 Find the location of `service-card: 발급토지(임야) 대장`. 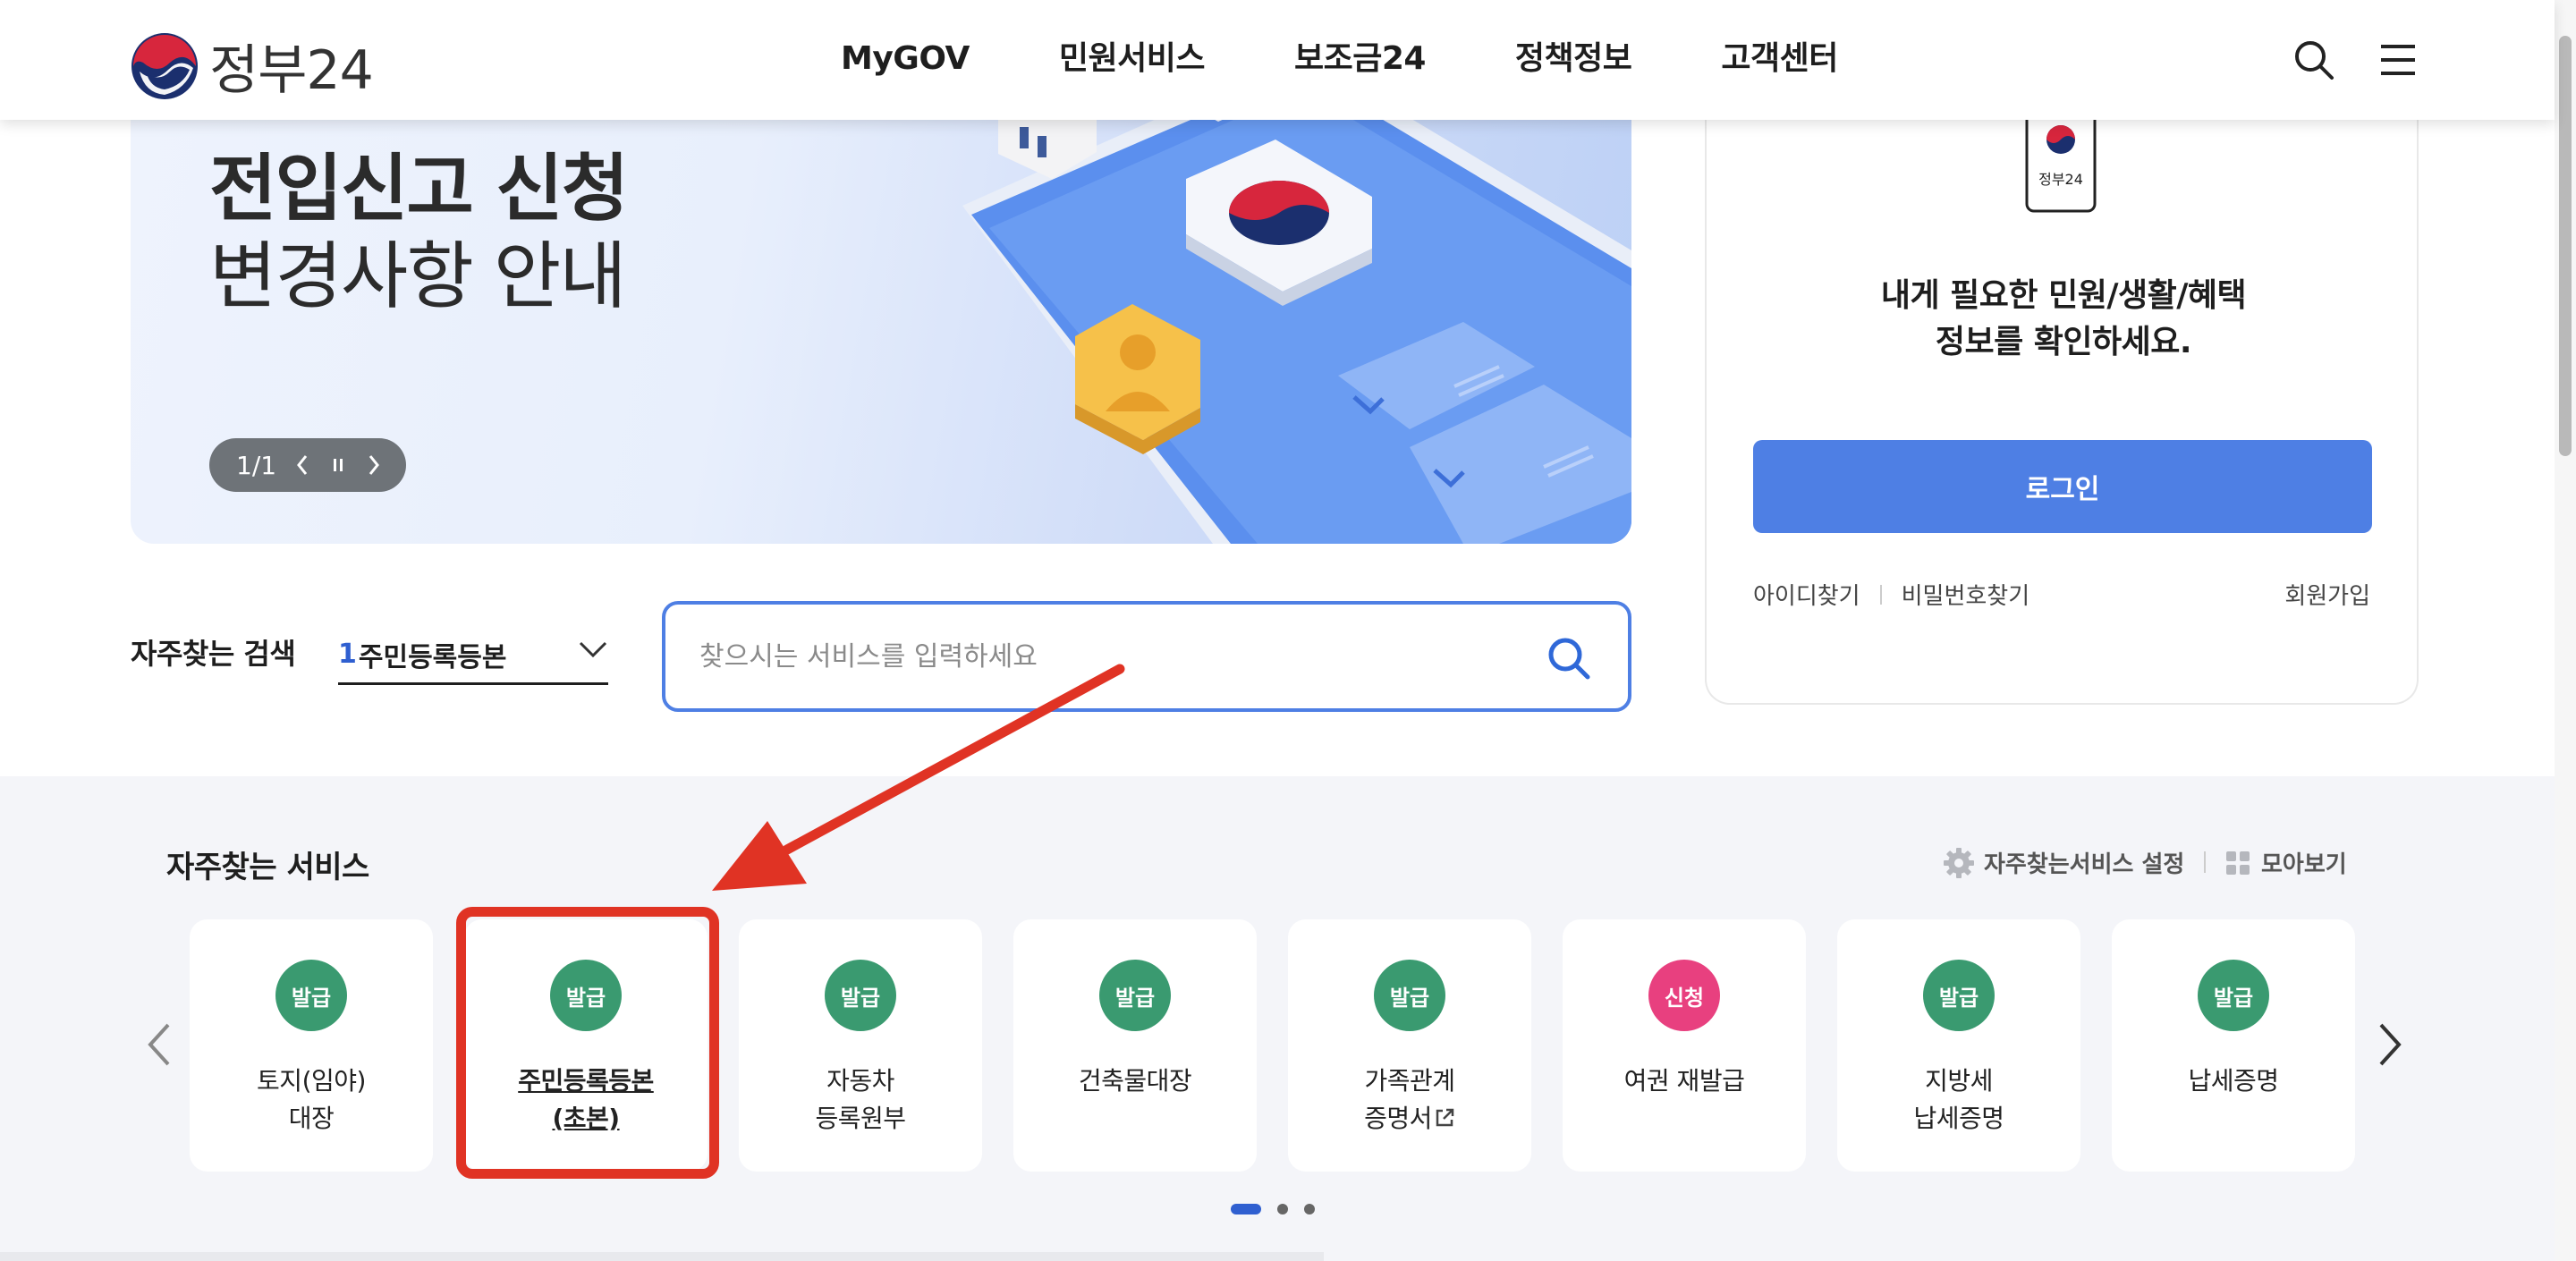

service-card: 발급토지(임야) 대장 is located at coordinates (311, 1046).